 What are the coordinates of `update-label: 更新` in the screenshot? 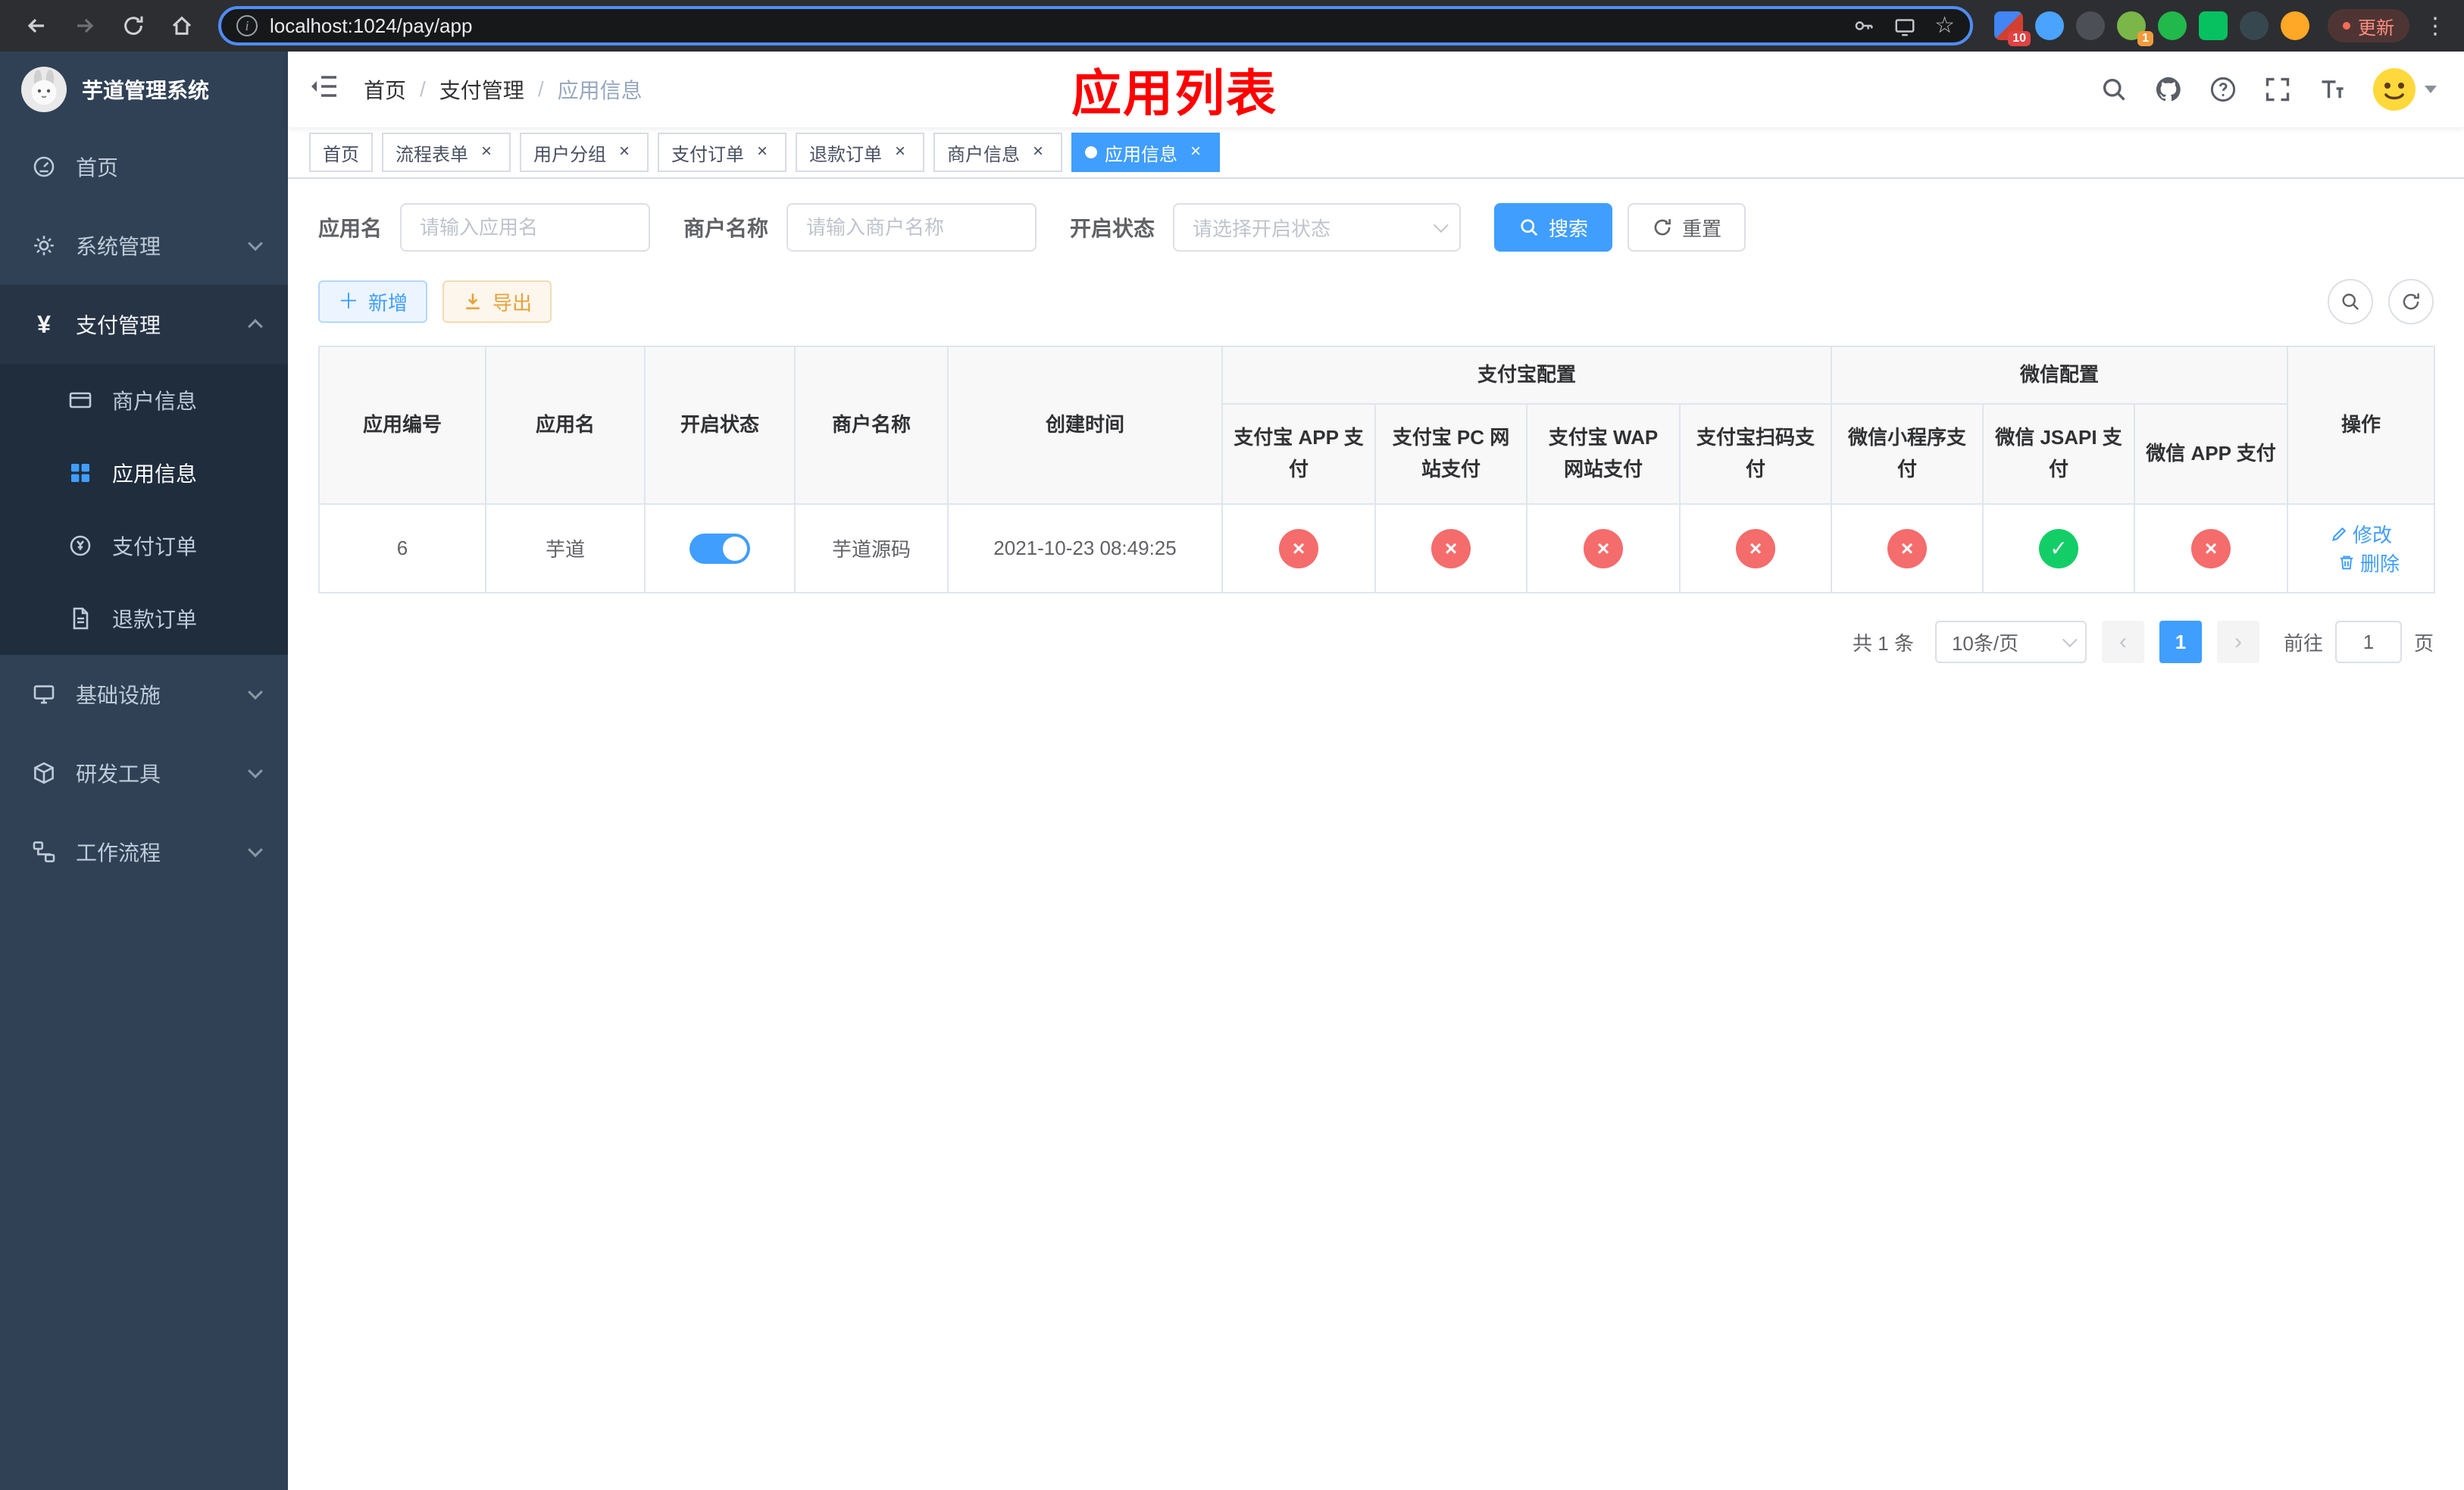 It's located at (2376, 28).